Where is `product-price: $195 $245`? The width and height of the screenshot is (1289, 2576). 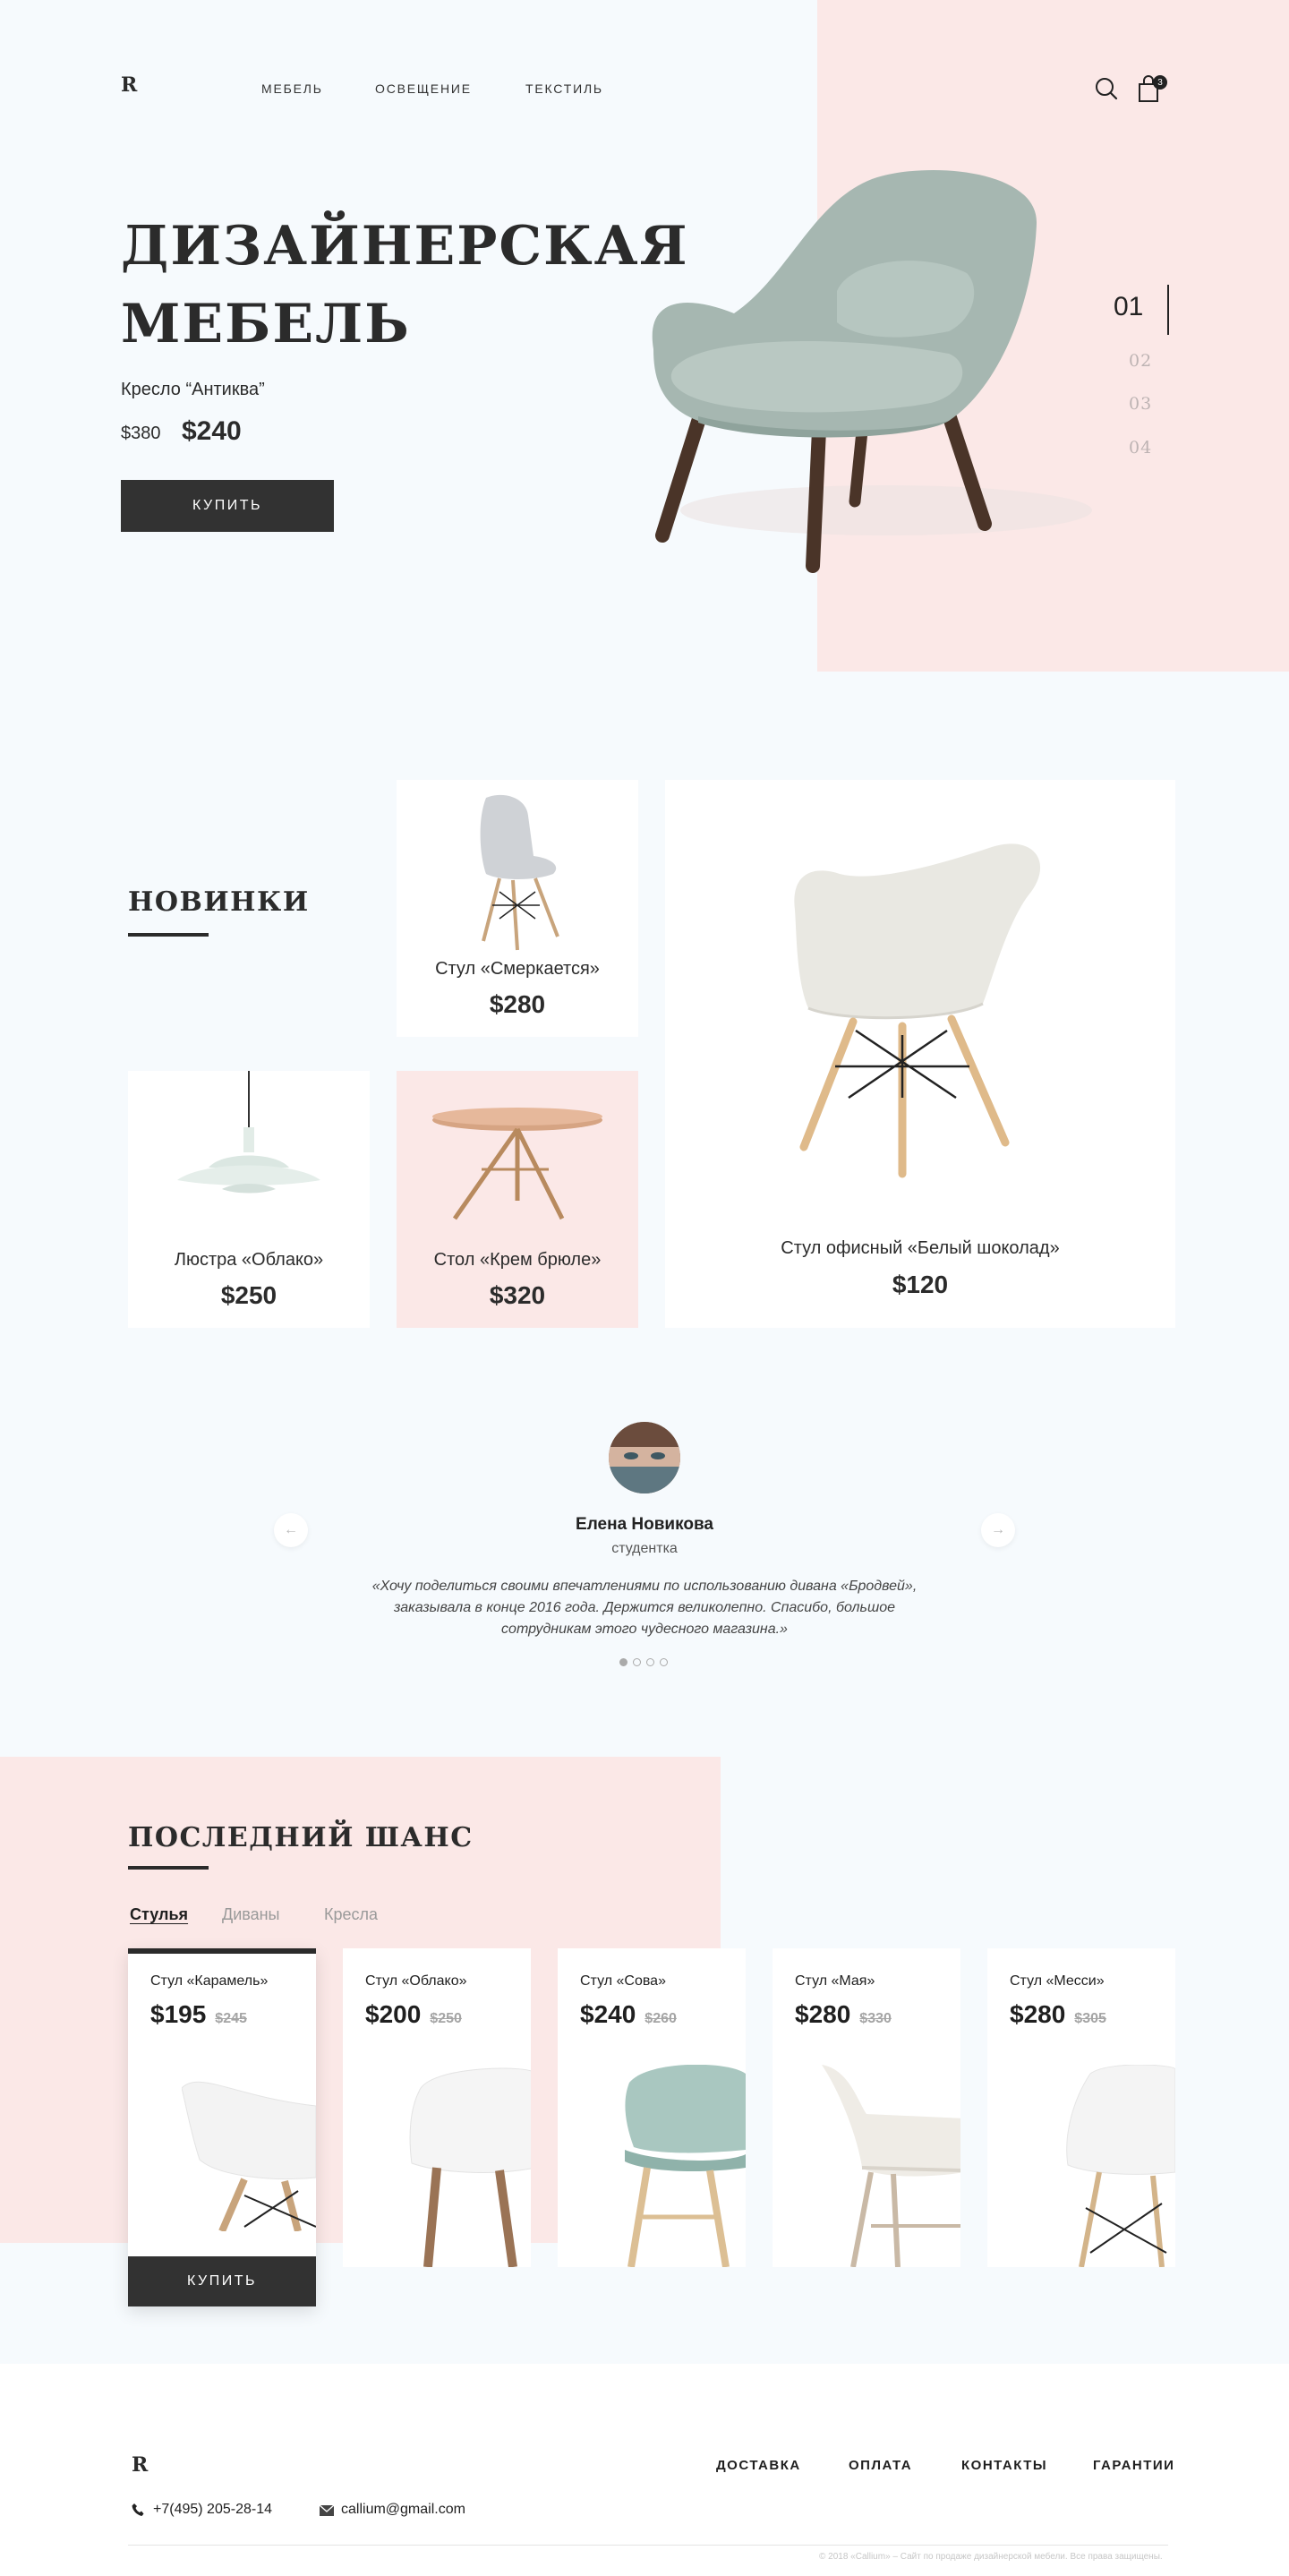 product-price: $195 $245 is located at coordinates (199, 2014).